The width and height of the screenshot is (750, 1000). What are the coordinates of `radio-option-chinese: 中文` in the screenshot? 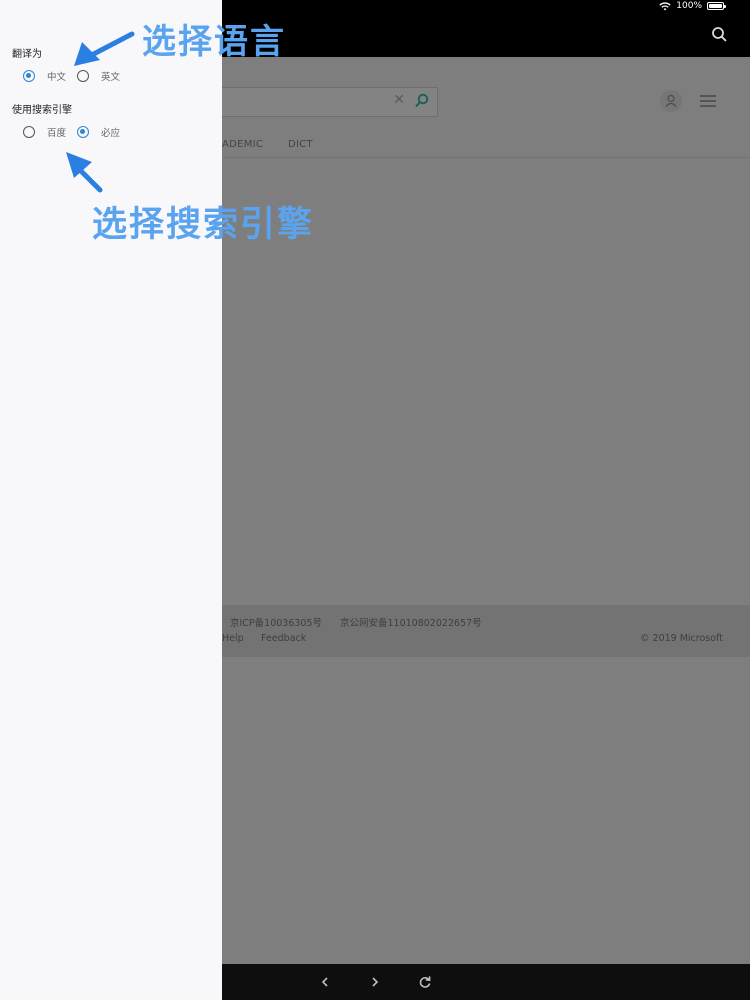 It's located at (44, 76).